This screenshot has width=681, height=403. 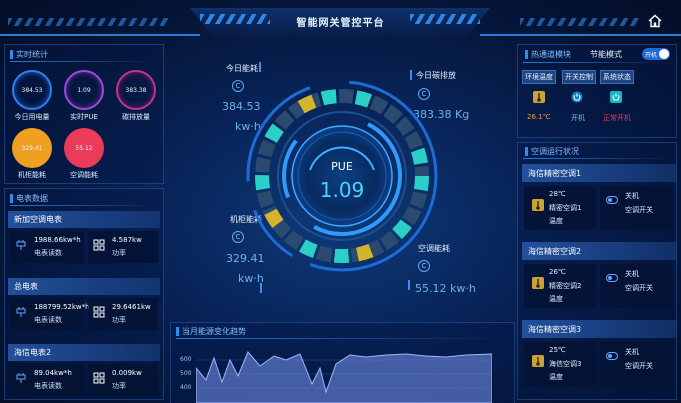 I want to click on meter-2-power-label: 功率, so click(x=119, y=320).